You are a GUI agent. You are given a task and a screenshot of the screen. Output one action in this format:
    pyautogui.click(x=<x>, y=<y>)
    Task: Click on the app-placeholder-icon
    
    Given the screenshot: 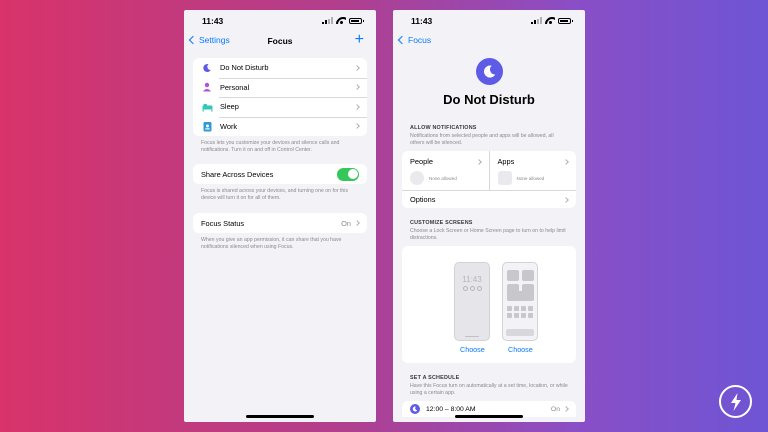 What is the action you would take?
    pyautogui.click(x=504, y=178)
    